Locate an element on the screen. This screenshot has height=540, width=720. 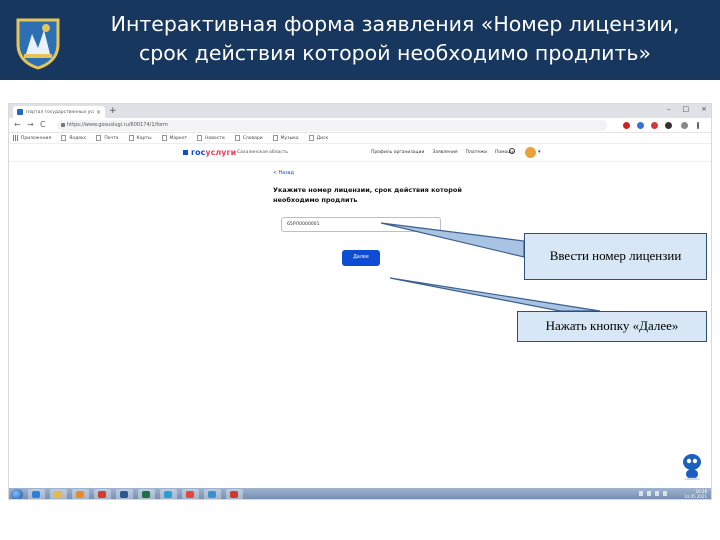
folder-icon is located at coordinates (58, 494).